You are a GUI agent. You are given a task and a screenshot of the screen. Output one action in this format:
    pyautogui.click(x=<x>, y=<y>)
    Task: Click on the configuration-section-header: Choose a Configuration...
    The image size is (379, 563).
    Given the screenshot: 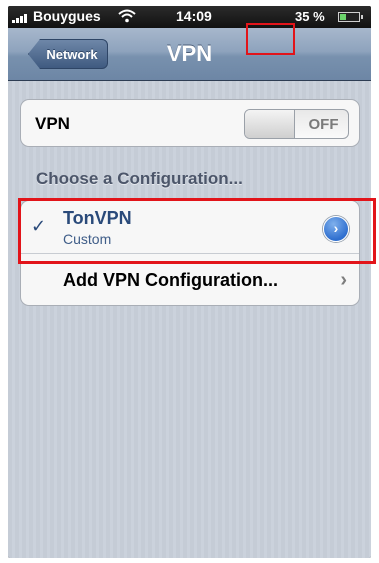 What is the action you would take?
    pyautogui.click(x=139, y=178)
    